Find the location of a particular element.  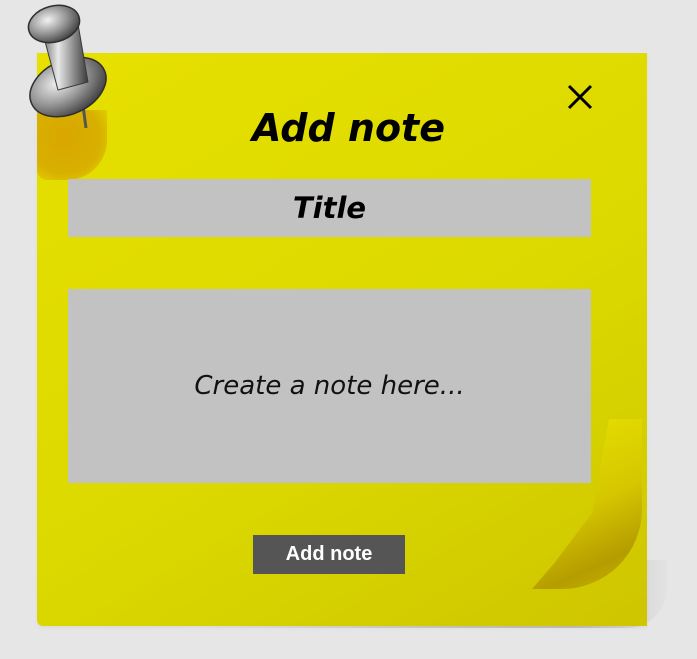

title-input: Title is located at coordinates (329, 208).